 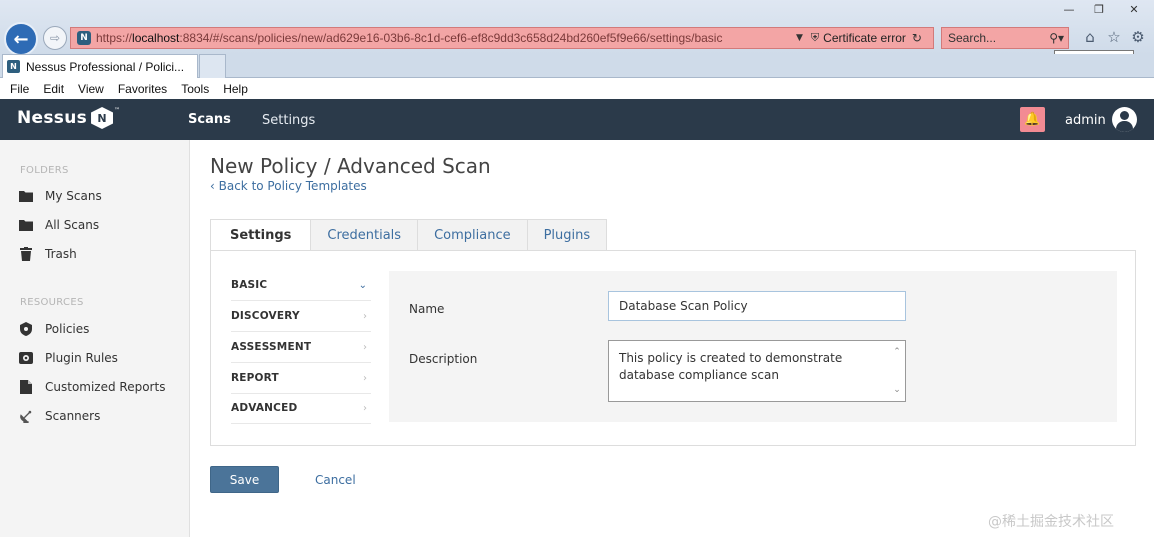 I want to click on menu-file: File, so click(x=19, y=89).